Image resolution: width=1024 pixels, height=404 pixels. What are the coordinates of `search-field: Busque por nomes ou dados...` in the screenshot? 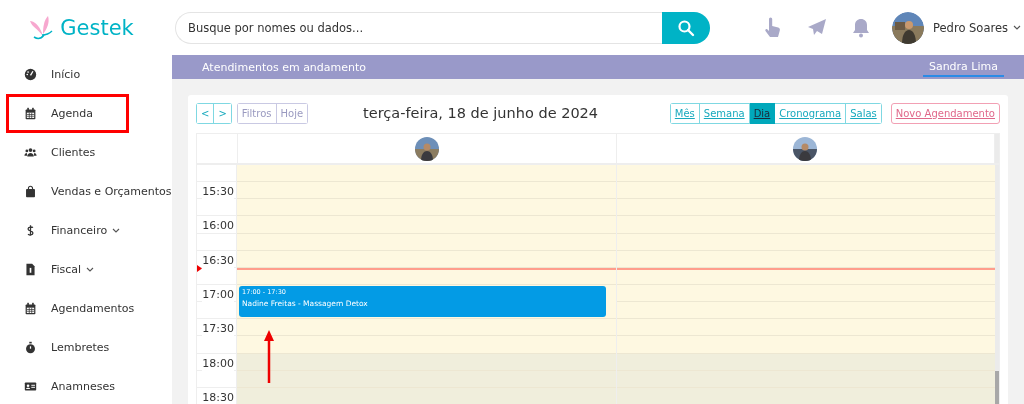 It's located at (418, 27).